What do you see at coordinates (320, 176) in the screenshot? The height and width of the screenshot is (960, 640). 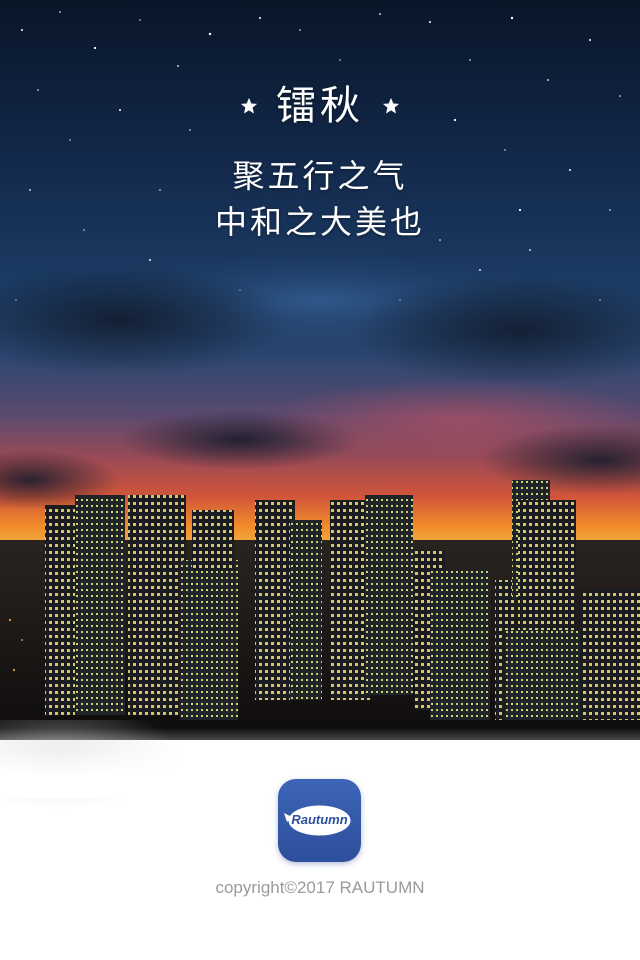 I see `slogan-line-1: 聚五行之气` at bounding box center [320, 176].